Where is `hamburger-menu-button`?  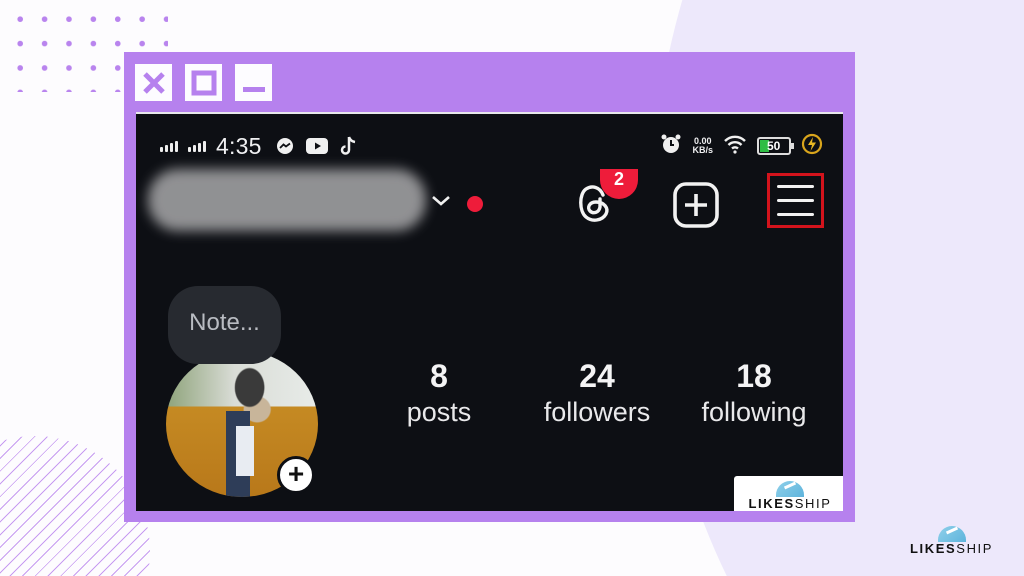
hamburger-menu-button is located at coordinates (795, 200).